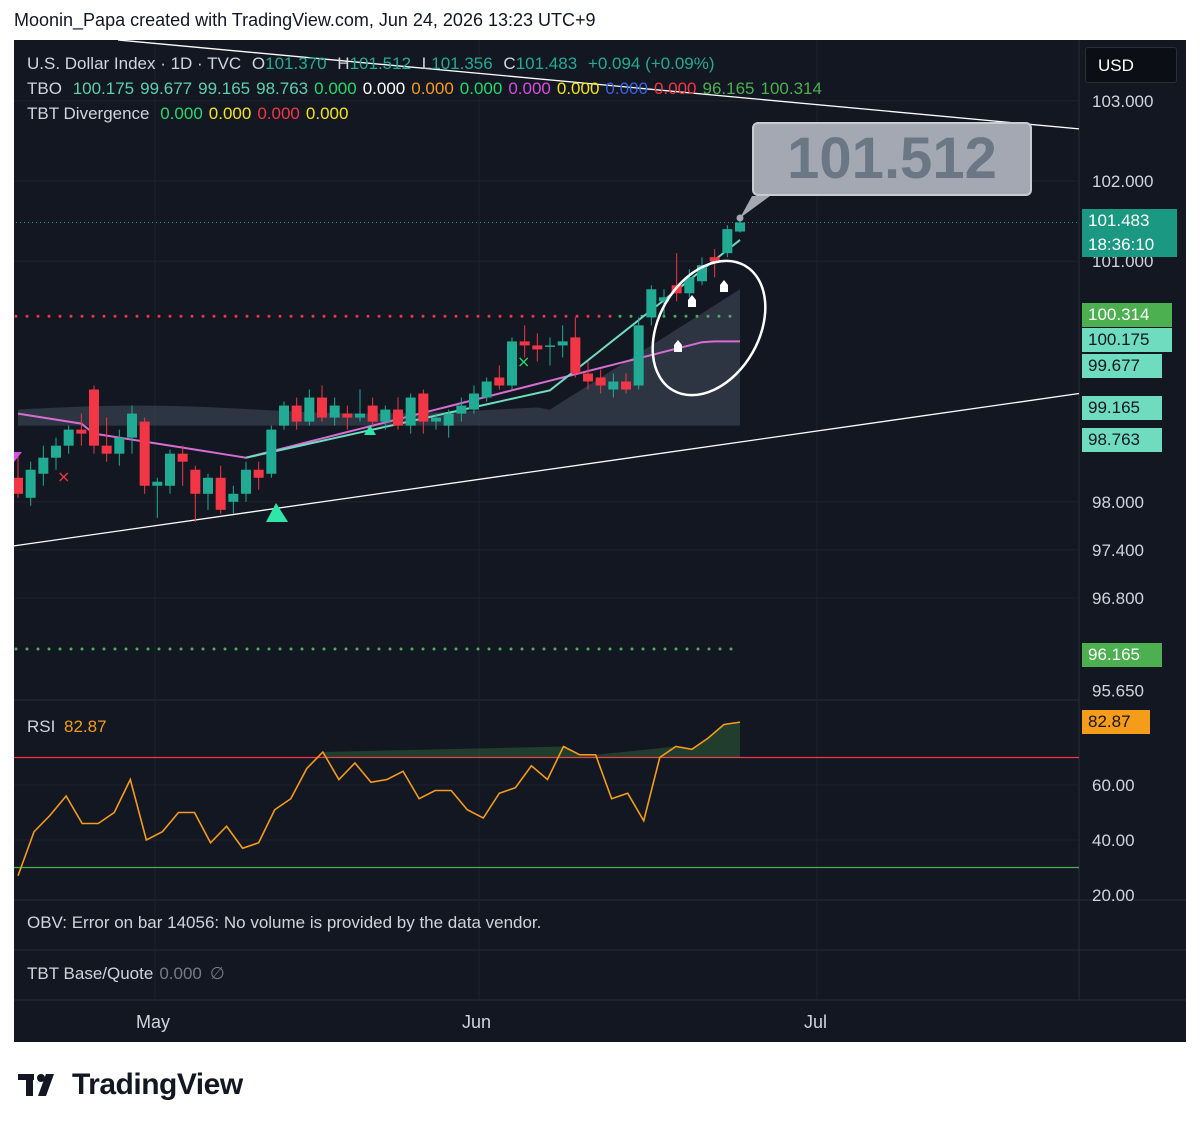  Describe the element at coordinates (1114, 407) in the screenshot. I see `price-badge-value: 99.165` at that location.